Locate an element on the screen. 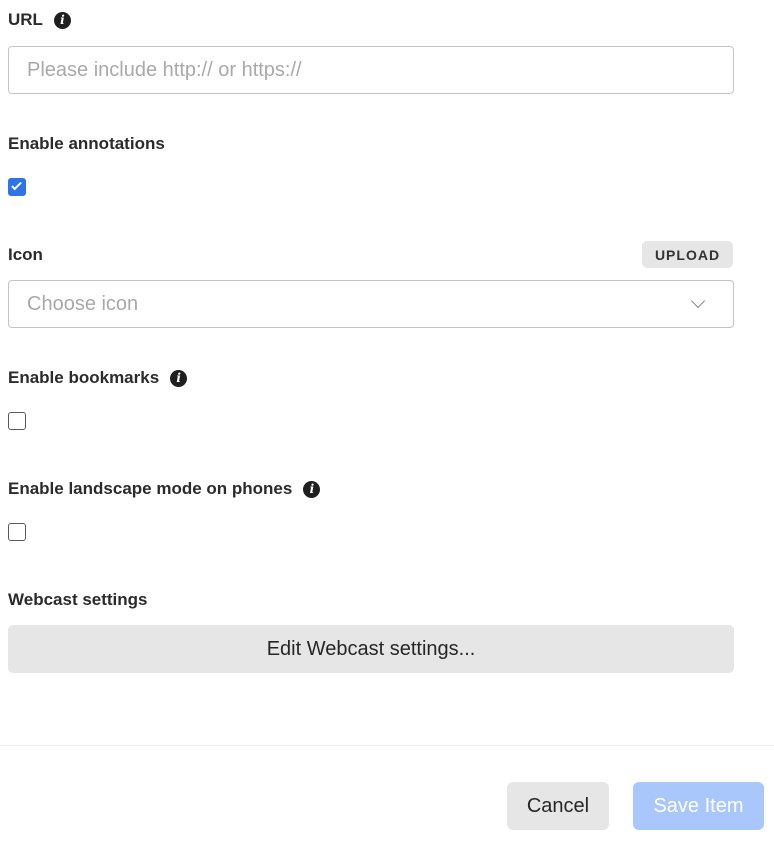  annotations-checkbox is located at coordinates (17, 187).